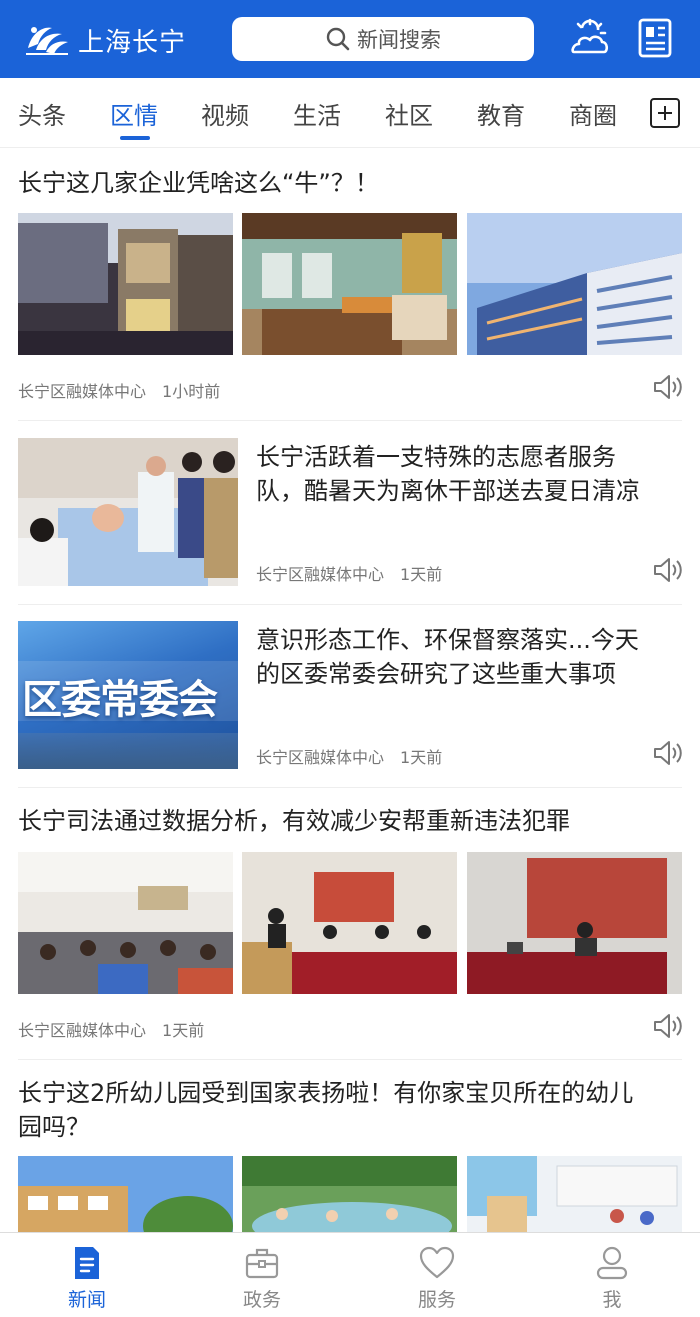 This screenshot has height=1317, width=700. What do you see at coordinates (42, 113) in the screenshot?
I see `tab-headline: 头条` at bounding box center [42, 113].